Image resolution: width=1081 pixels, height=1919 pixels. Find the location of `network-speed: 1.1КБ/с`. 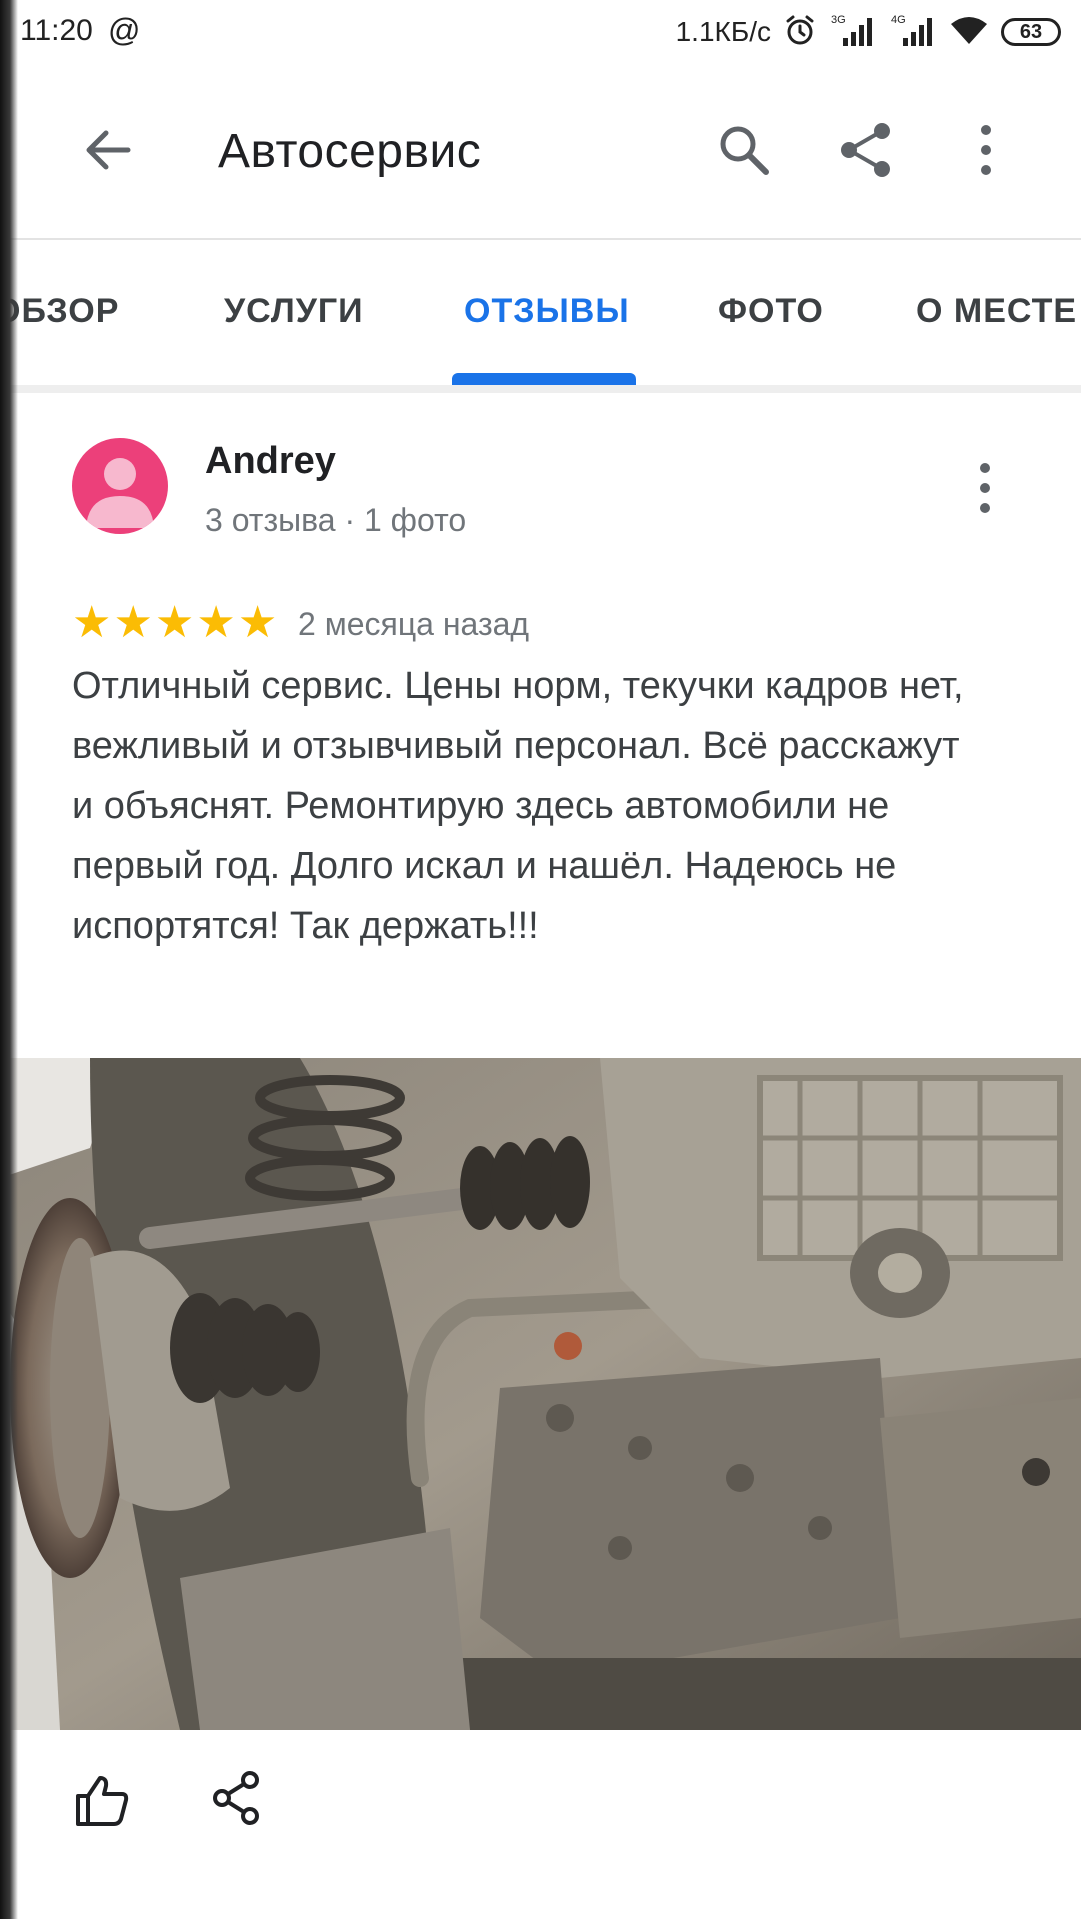

network-speed: 1.1КБ/с is located at coordinates (723, 31).